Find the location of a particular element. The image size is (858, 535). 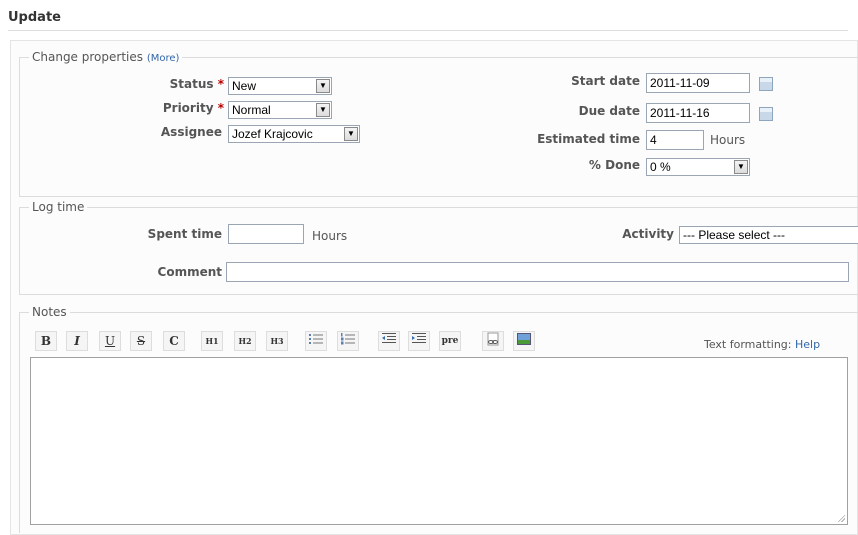

bold-button: B is located at coordinates (46, 341).